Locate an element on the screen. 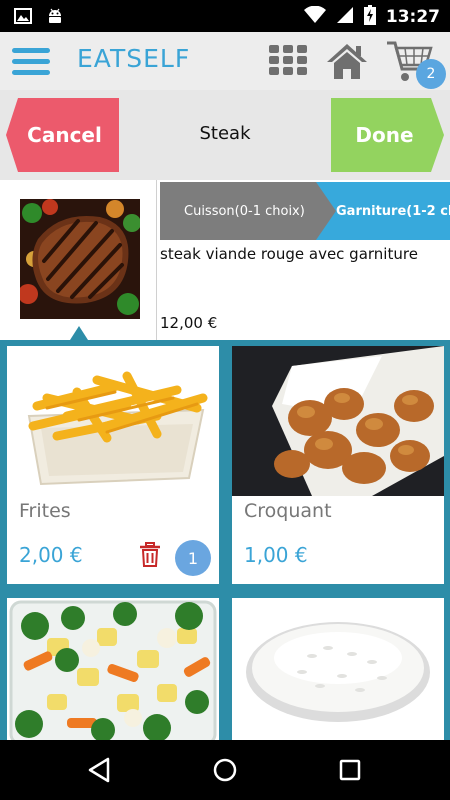 The height and width of the screenshot is (800, 450). home-icon is located at coordinates (347, 61).